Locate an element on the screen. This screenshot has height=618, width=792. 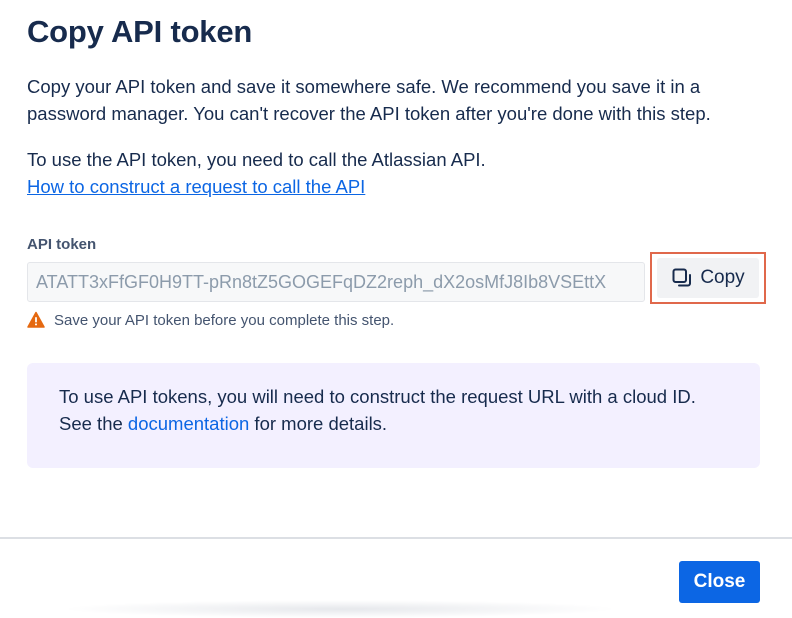
close-button: Close is located at coordinates (719, 582).